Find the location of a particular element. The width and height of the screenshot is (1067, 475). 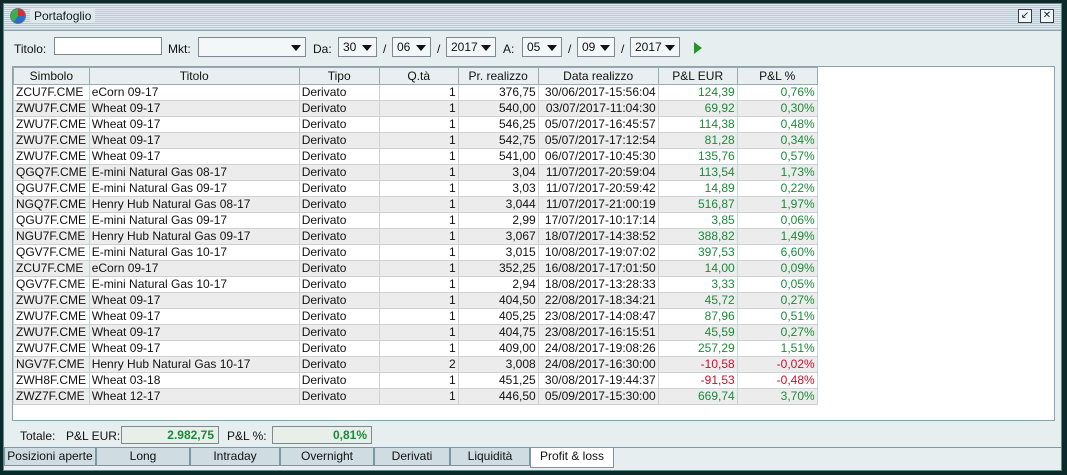

da-month-select: 06 is located at coordinates (411, 47).